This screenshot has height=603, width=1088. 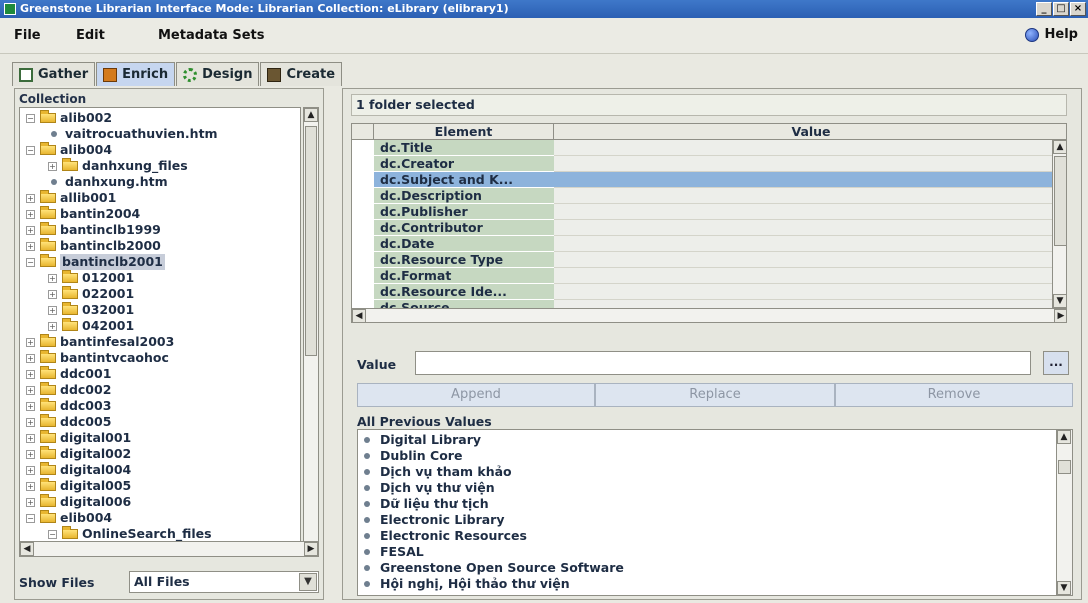 What do you see at coordinates (97, 358) in the screenshot?
I see `tree-item: + bantintvcaohoc` at bounding box center [97, 358].